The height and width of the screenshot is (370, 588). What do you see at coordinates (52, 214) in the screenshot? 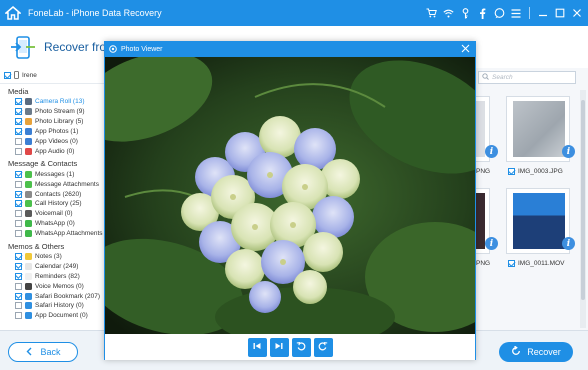
I see `category-item: Voicemail (0)` at bounding box center [52, 214].